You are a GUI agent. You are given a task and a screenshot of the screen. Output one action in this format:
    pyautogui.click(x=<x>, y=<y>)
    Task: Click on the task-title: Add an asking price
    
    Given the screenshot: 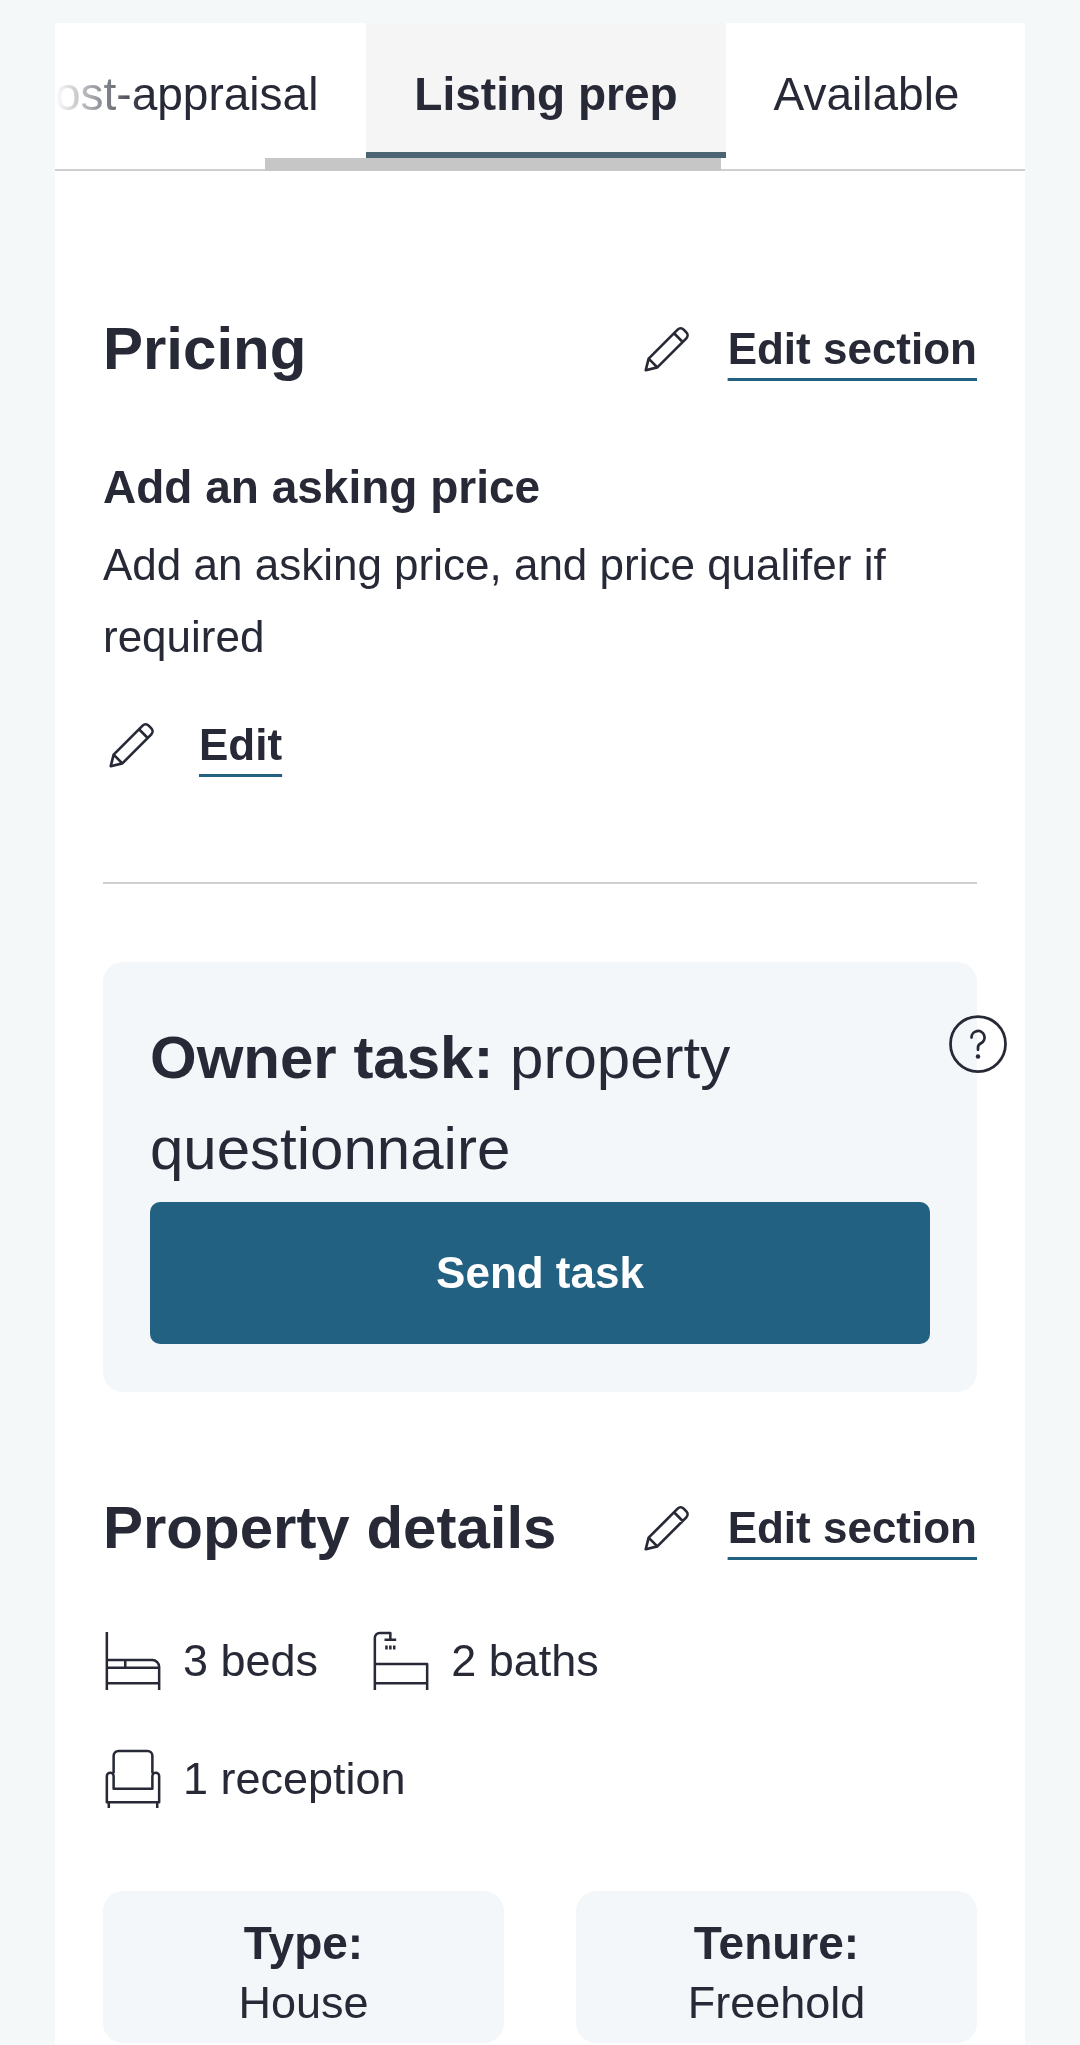 What is the action you would take?
    pyautogui.click(x=322, y=487)
    